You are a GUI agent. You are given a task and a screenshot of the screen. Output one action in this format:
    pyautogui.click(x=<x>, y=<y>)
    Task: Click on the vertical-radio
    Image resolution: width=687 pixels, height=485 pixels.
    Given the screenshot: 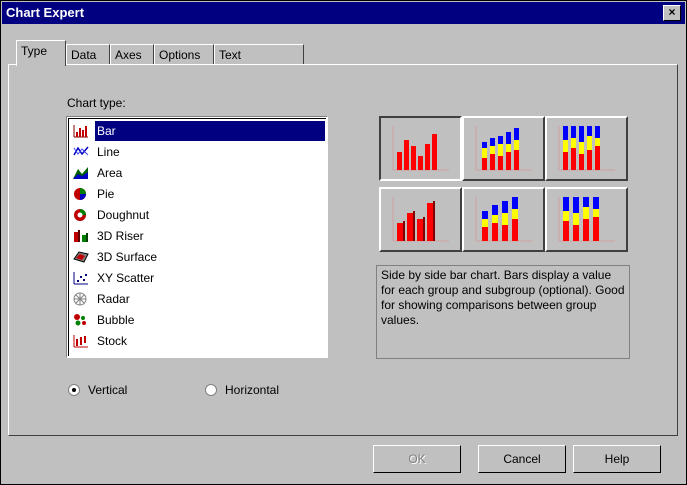 What is the action you would take?
    pyautogui.click(x=74, y=390)
    